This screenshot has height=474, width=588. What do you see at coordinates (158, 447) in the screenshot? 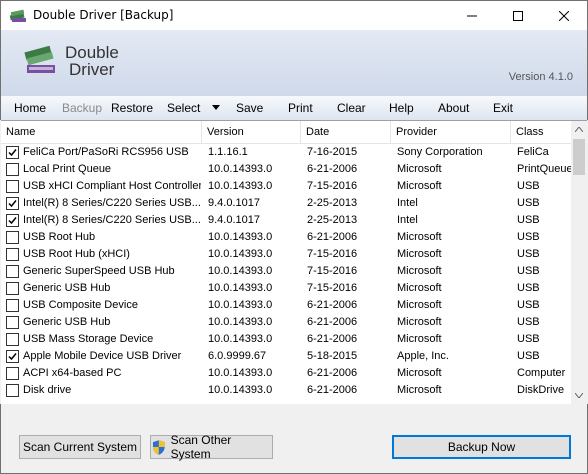
I see `shield-icon` at bounding box center [158, 447].